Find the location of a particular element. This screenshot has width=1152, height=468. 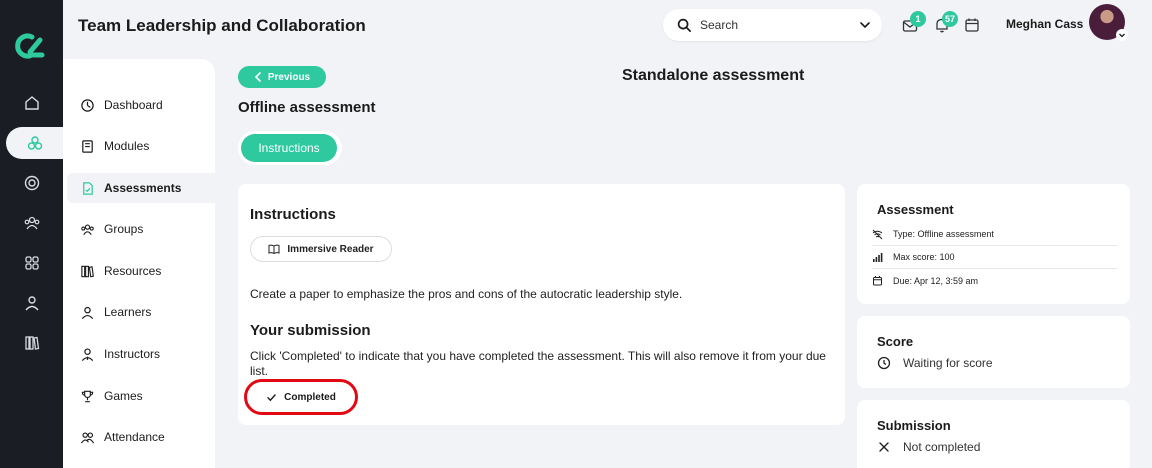

submission-card-heading: Submission is located at coordinates (914, 425).